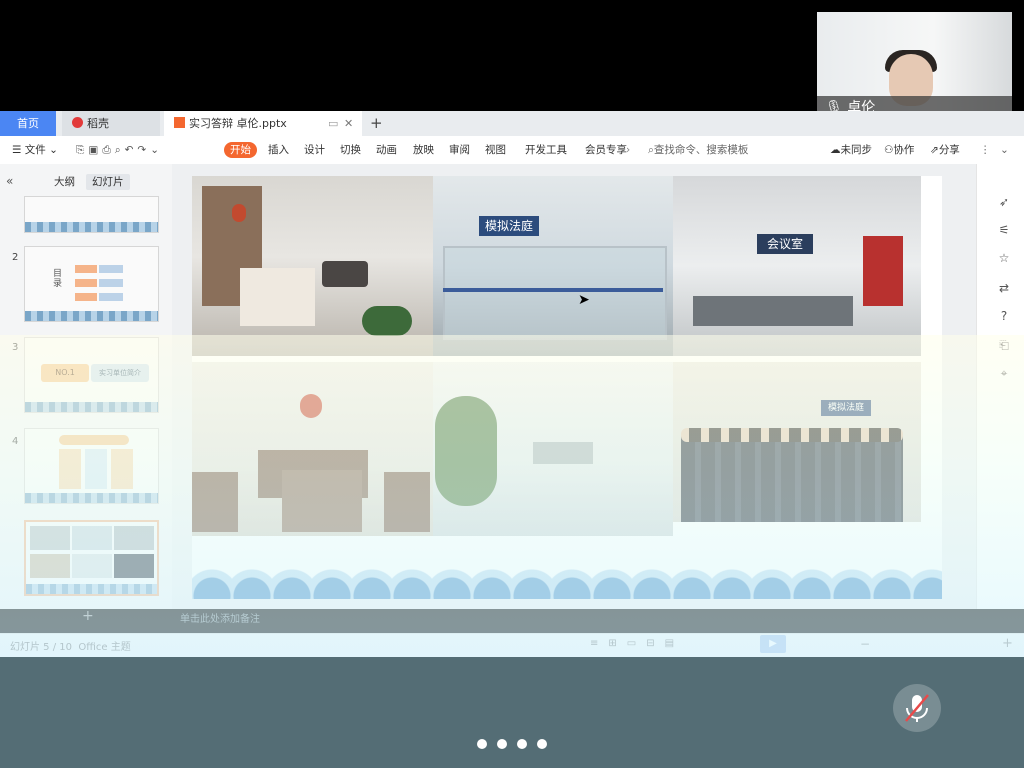 Image resolution: width=1024 pixels, height=768 pixels. What do you see at coordinates (1007, 643) in the screenshot?
I see `zoom-in-icon: +` at bounding box center [1007, 643].